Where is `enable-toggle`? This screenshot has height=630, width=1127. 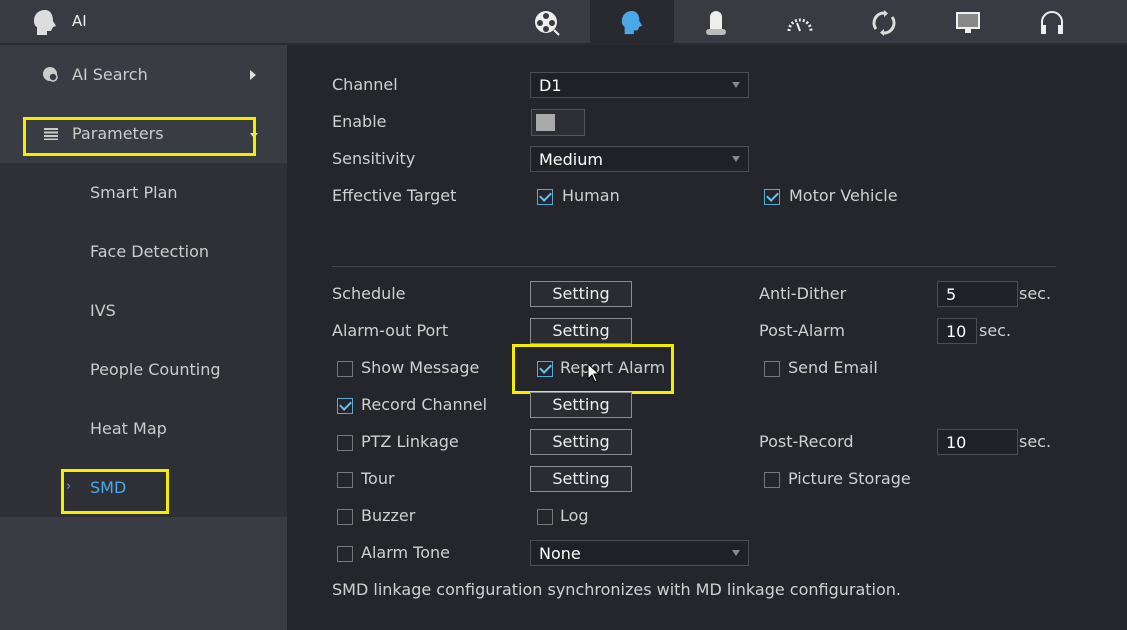 enable-toggle is located at coordinates (558, 122).